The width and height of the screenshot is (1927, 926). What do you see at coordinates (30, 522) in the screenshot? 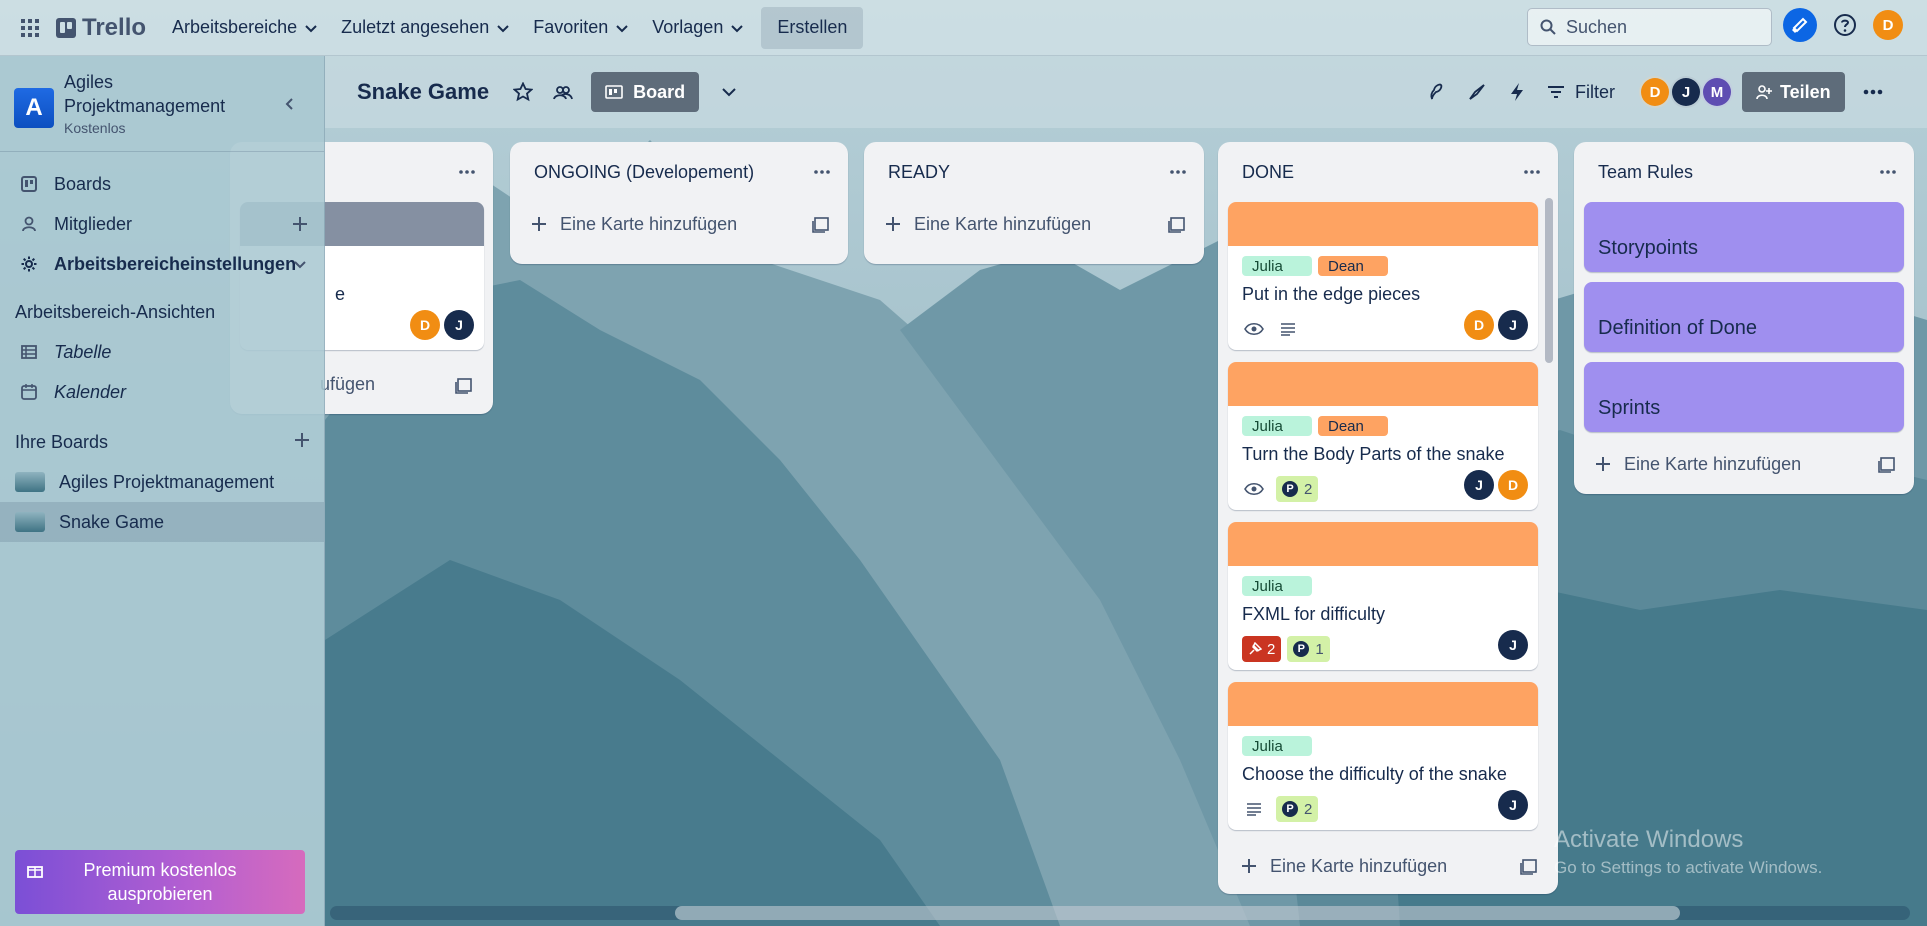
I see `board-thumbnail` at bounding box center [30, 522].